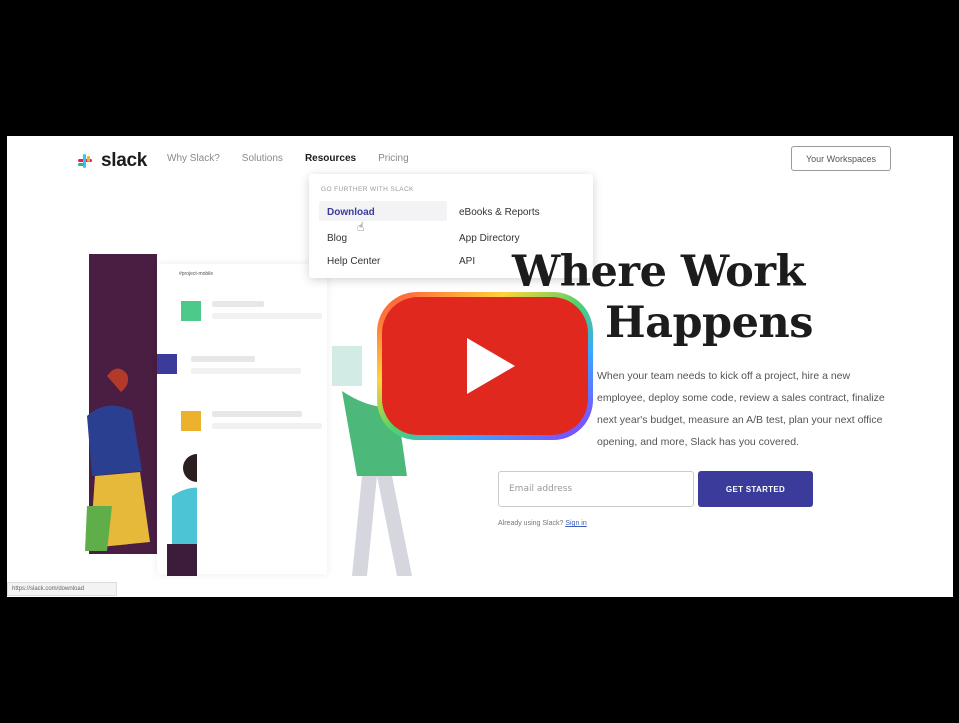 The width and height of the screenshot is (959, 723). Describe the element at coordinates (531, 523) in the screenshot. I see `signin-prefix: Already using Slack?` at that location.